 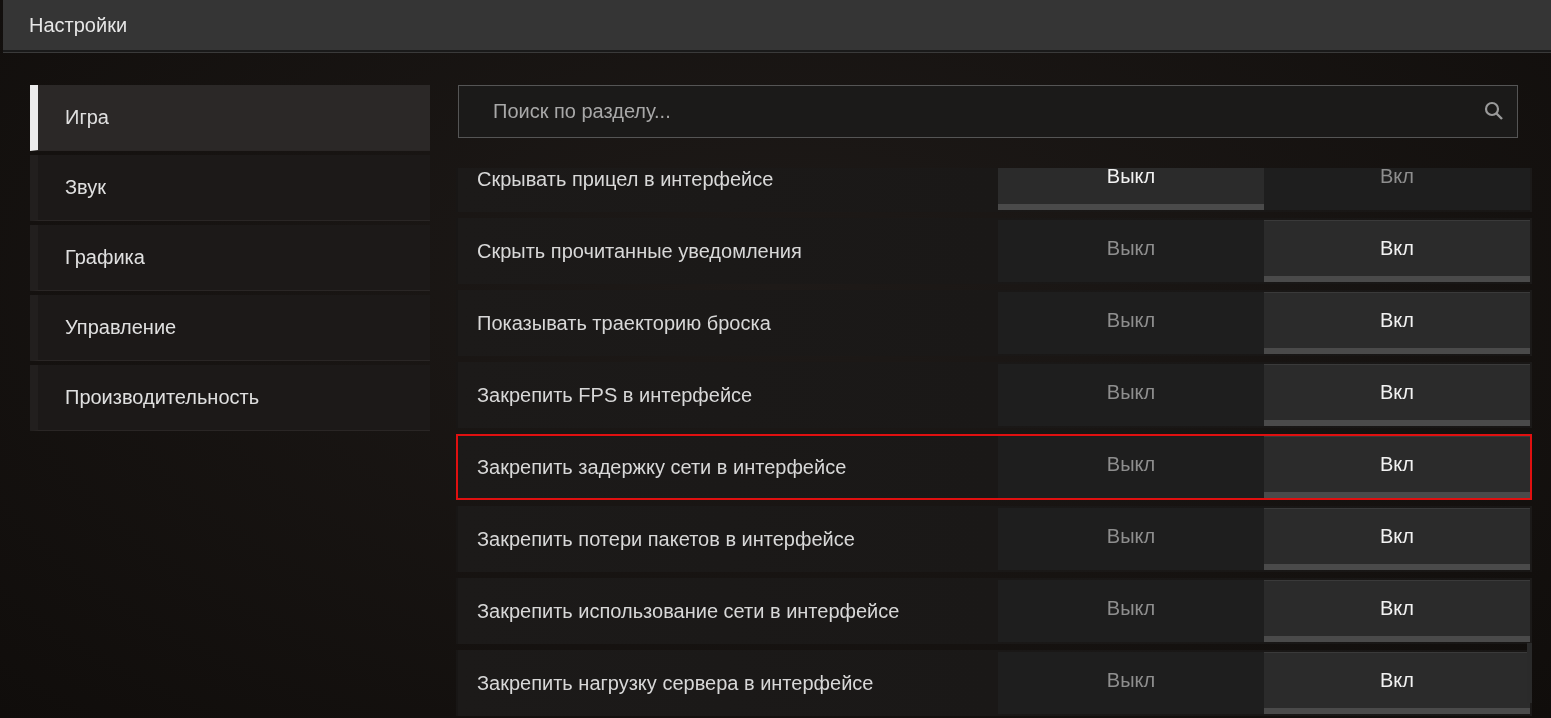 What do you see at coordinates (230, 398) in the screenshot?
I see `sidebar-item: Производительность` at bounding box center [230, 398].